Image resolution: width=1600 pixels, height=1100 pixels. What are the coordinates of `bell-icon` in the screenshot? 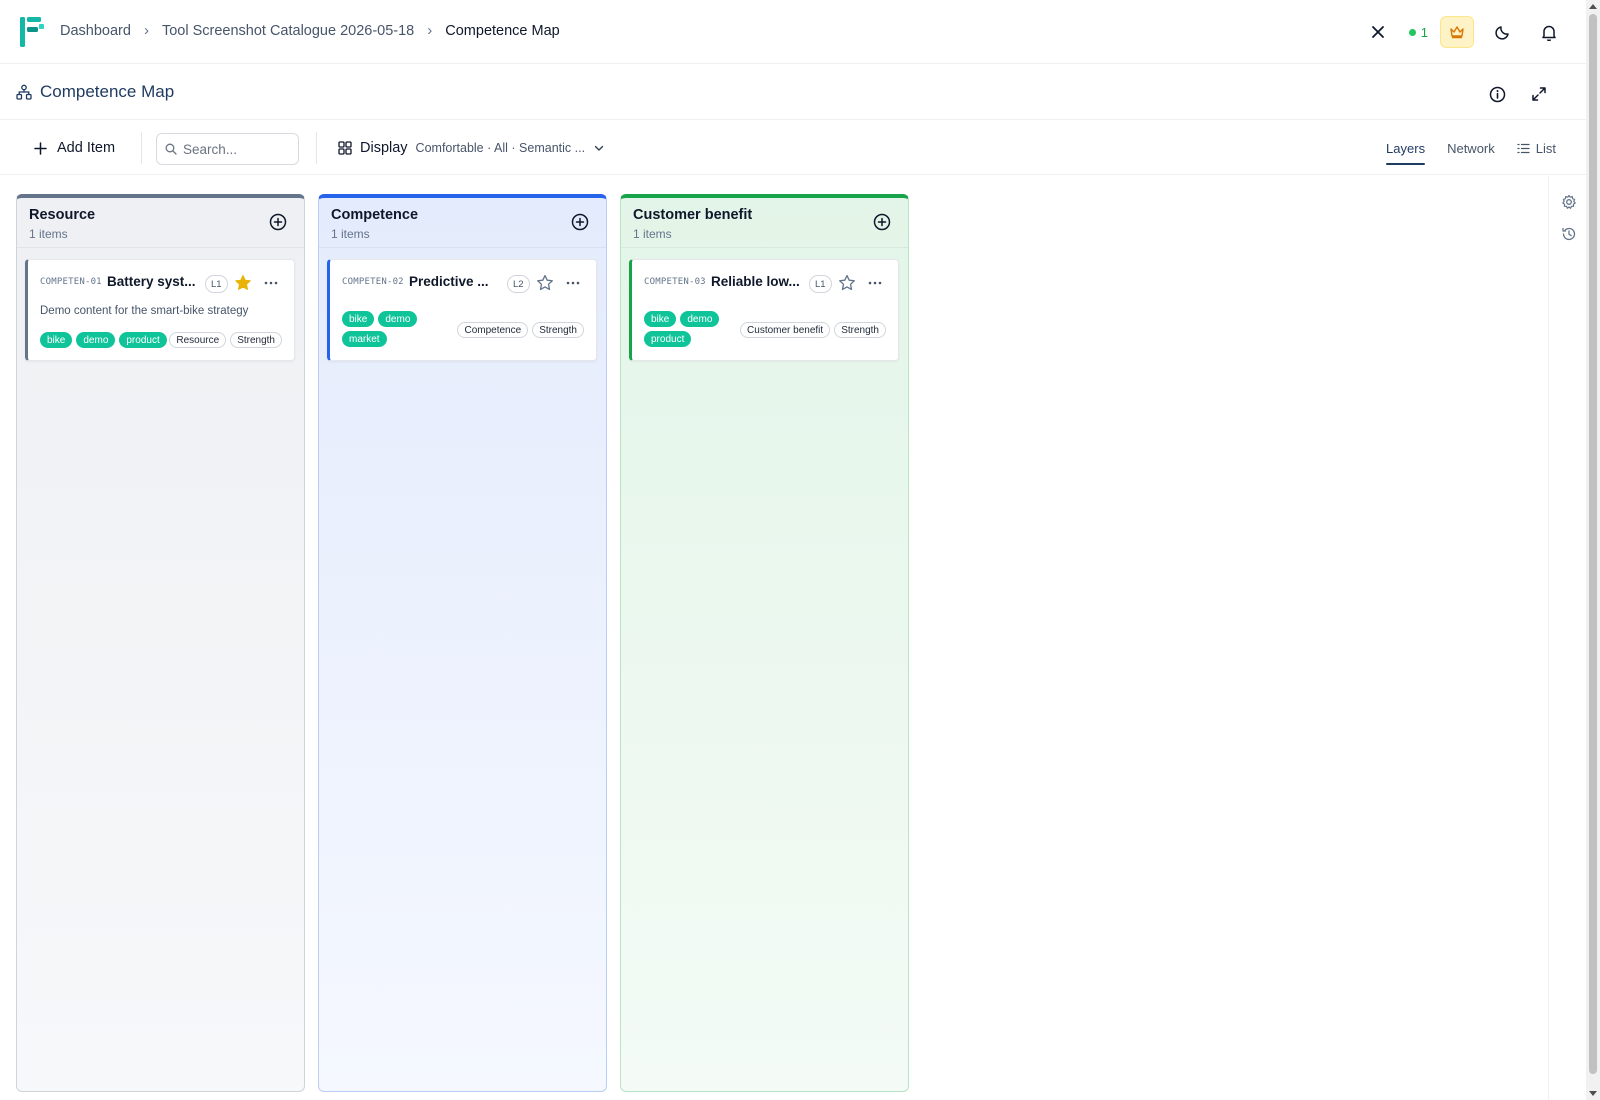 It's located at (1549, 33).